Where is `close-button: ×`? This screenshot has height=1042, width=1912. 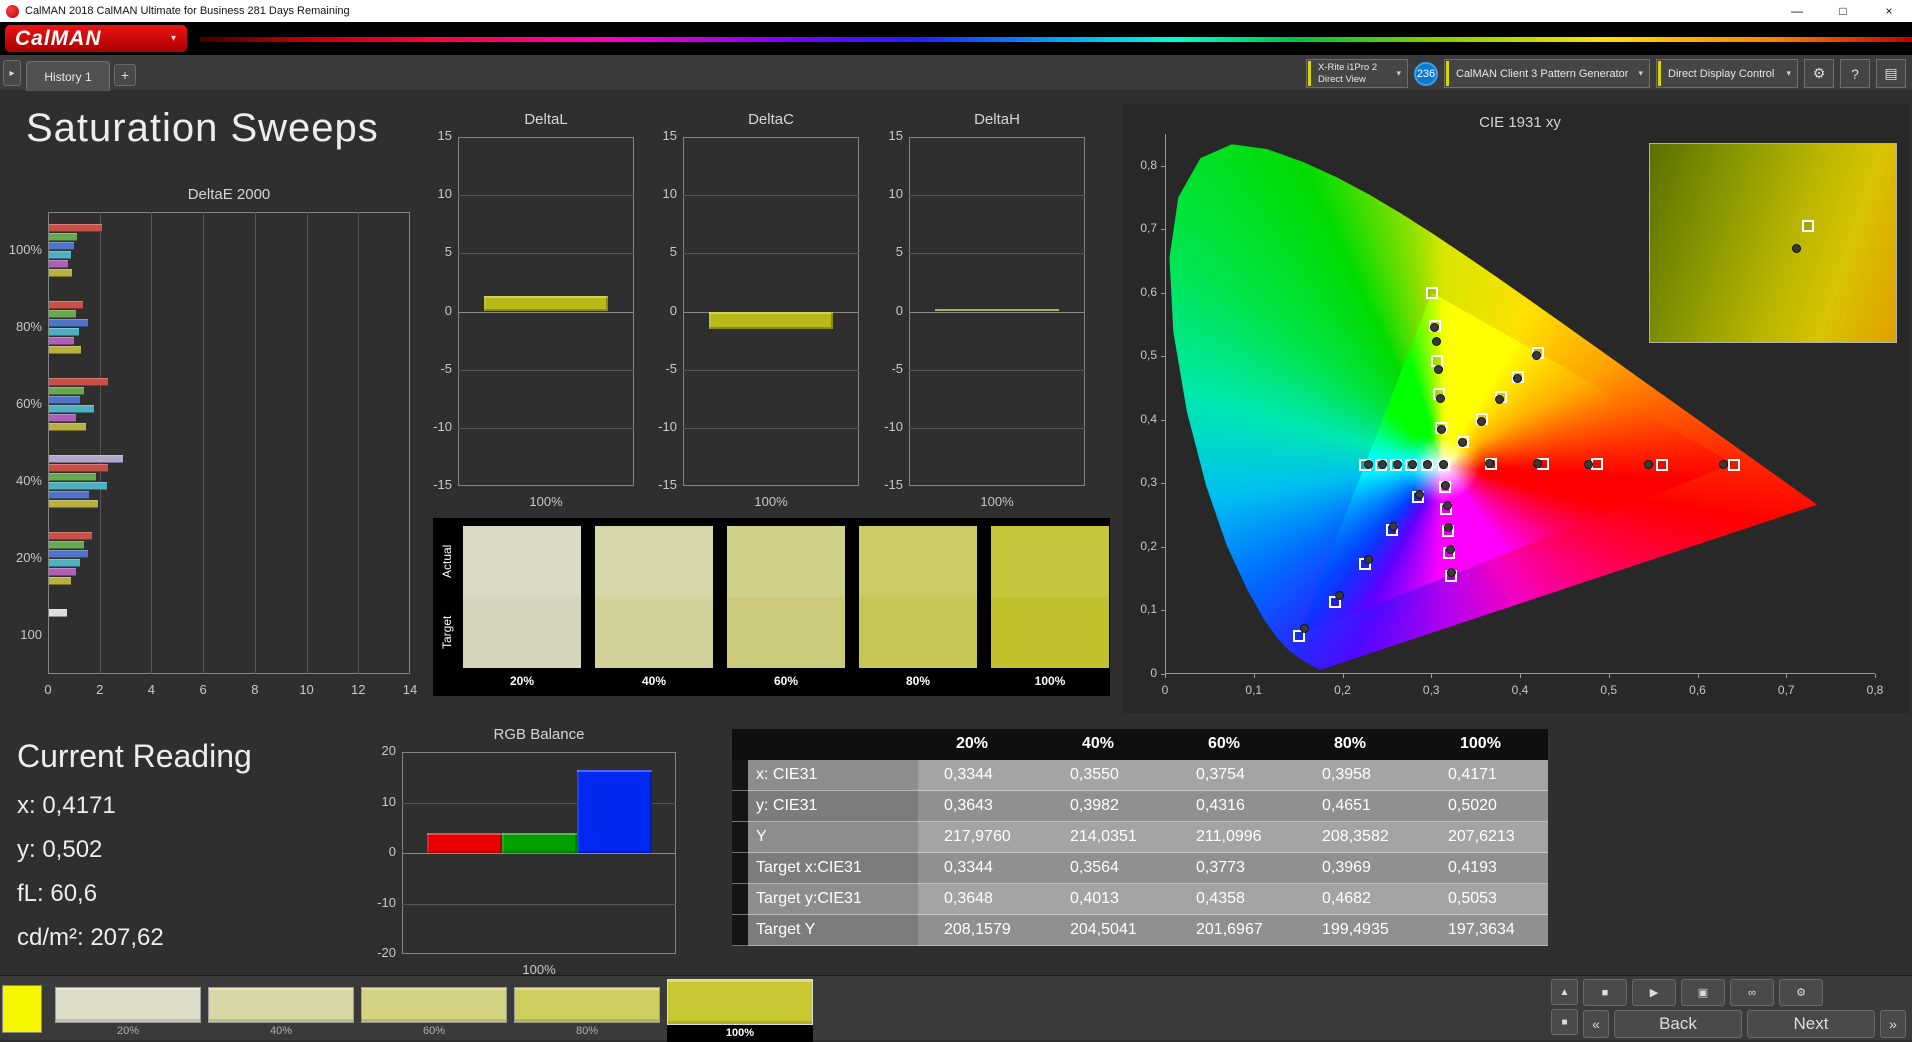 close-button: × is located at coordinates (1889, 11).